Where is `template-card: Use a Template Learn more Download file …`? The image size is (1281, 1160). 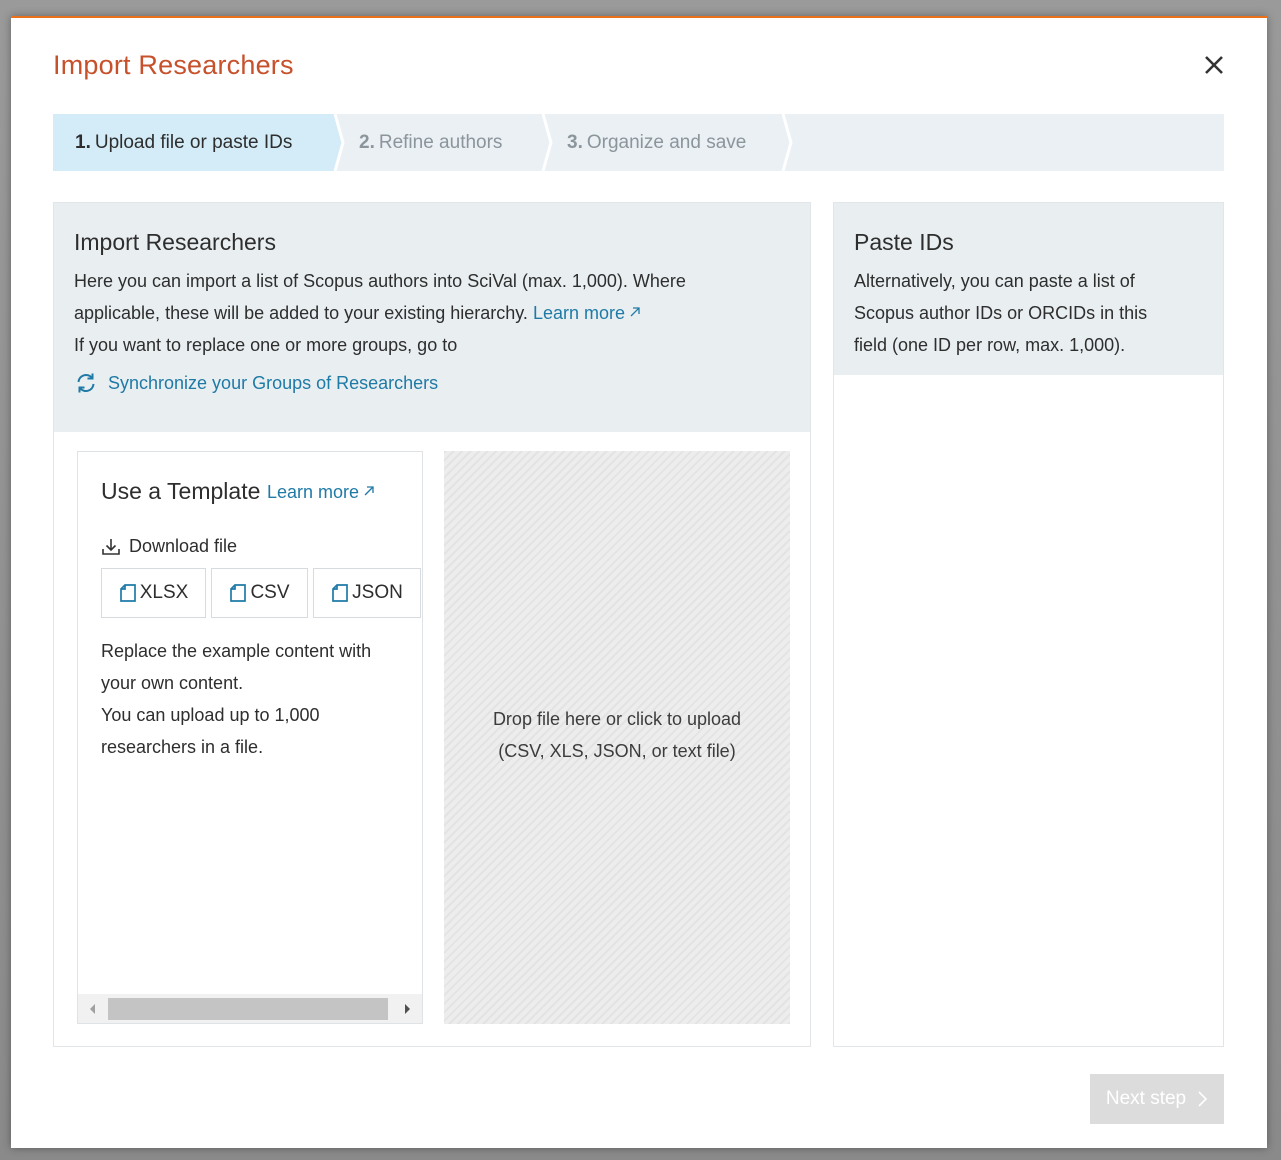 template-card: Use a Template Learn more Download file … is located at coordinates (250, 737).